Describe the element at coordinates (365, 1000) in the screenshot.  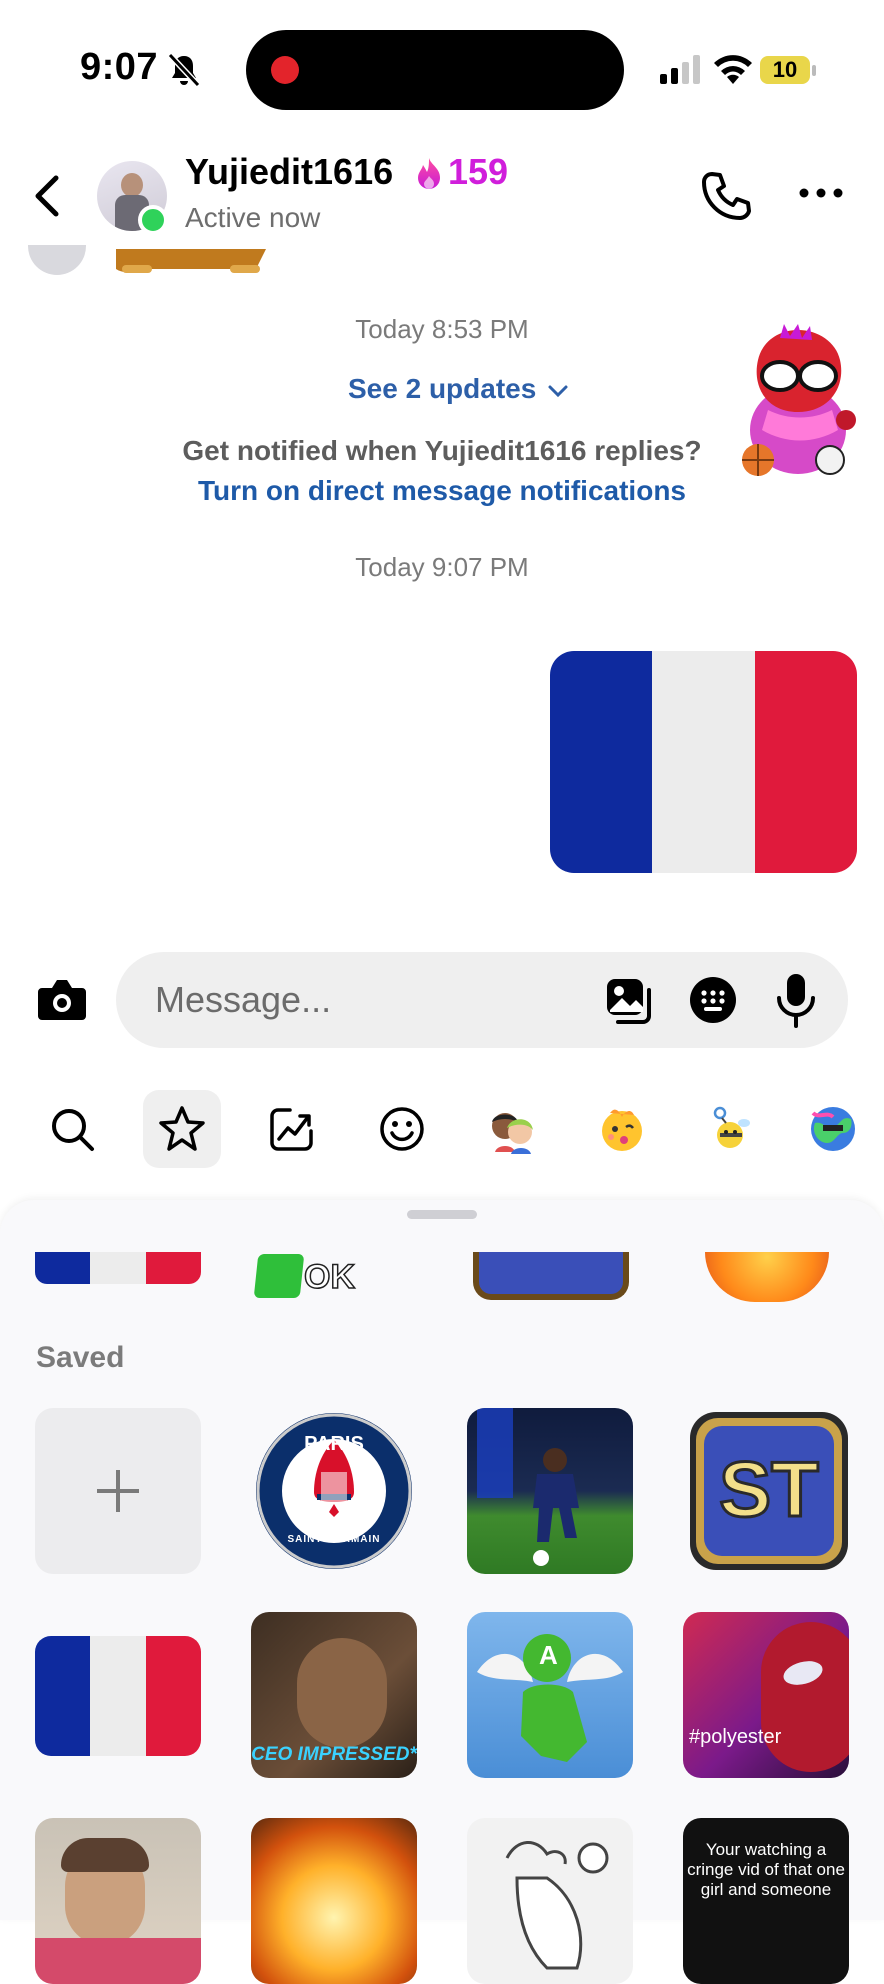
I see `message-input` at that location.